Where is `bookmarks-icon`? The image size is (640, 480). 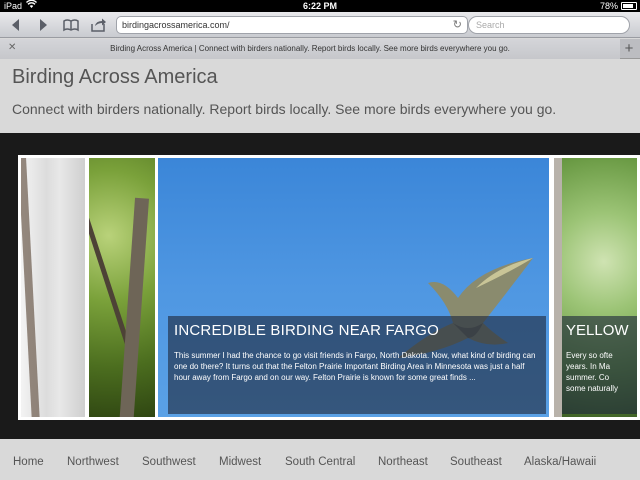 bookmarks-icon is located at coordinates (71, 25).